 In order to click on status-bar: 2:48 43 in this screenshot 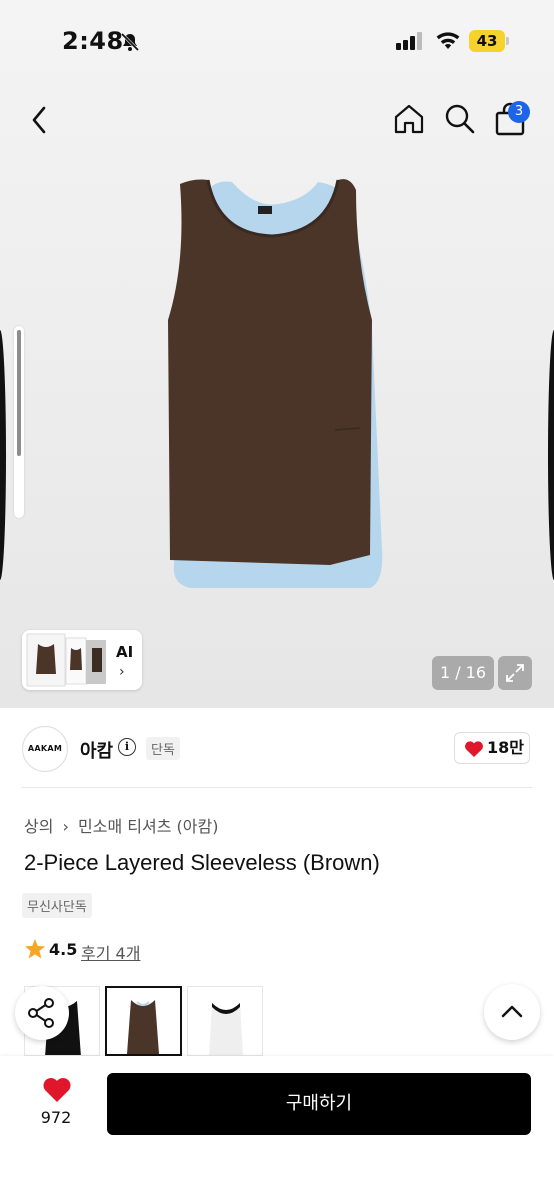, I will do `click(277, 40)`.